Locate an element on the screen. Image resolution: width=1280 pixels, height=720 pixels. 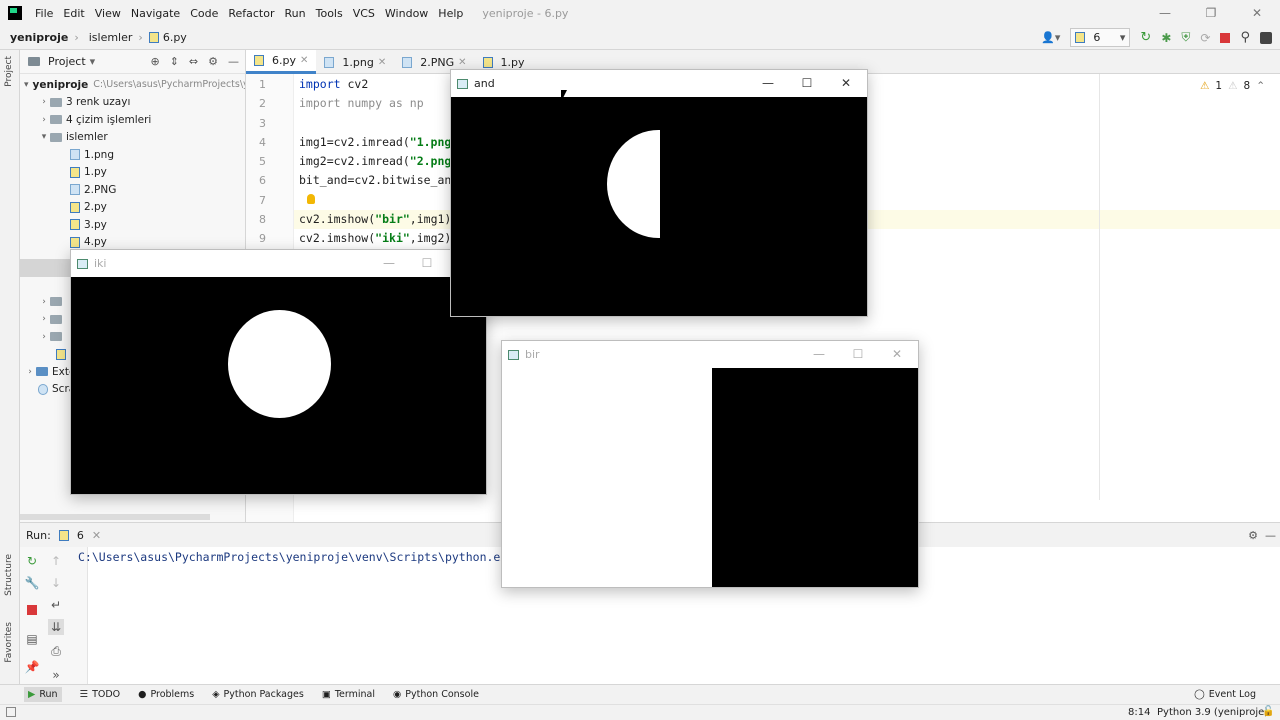
more-icon: » is located at coordinates (56, 675).